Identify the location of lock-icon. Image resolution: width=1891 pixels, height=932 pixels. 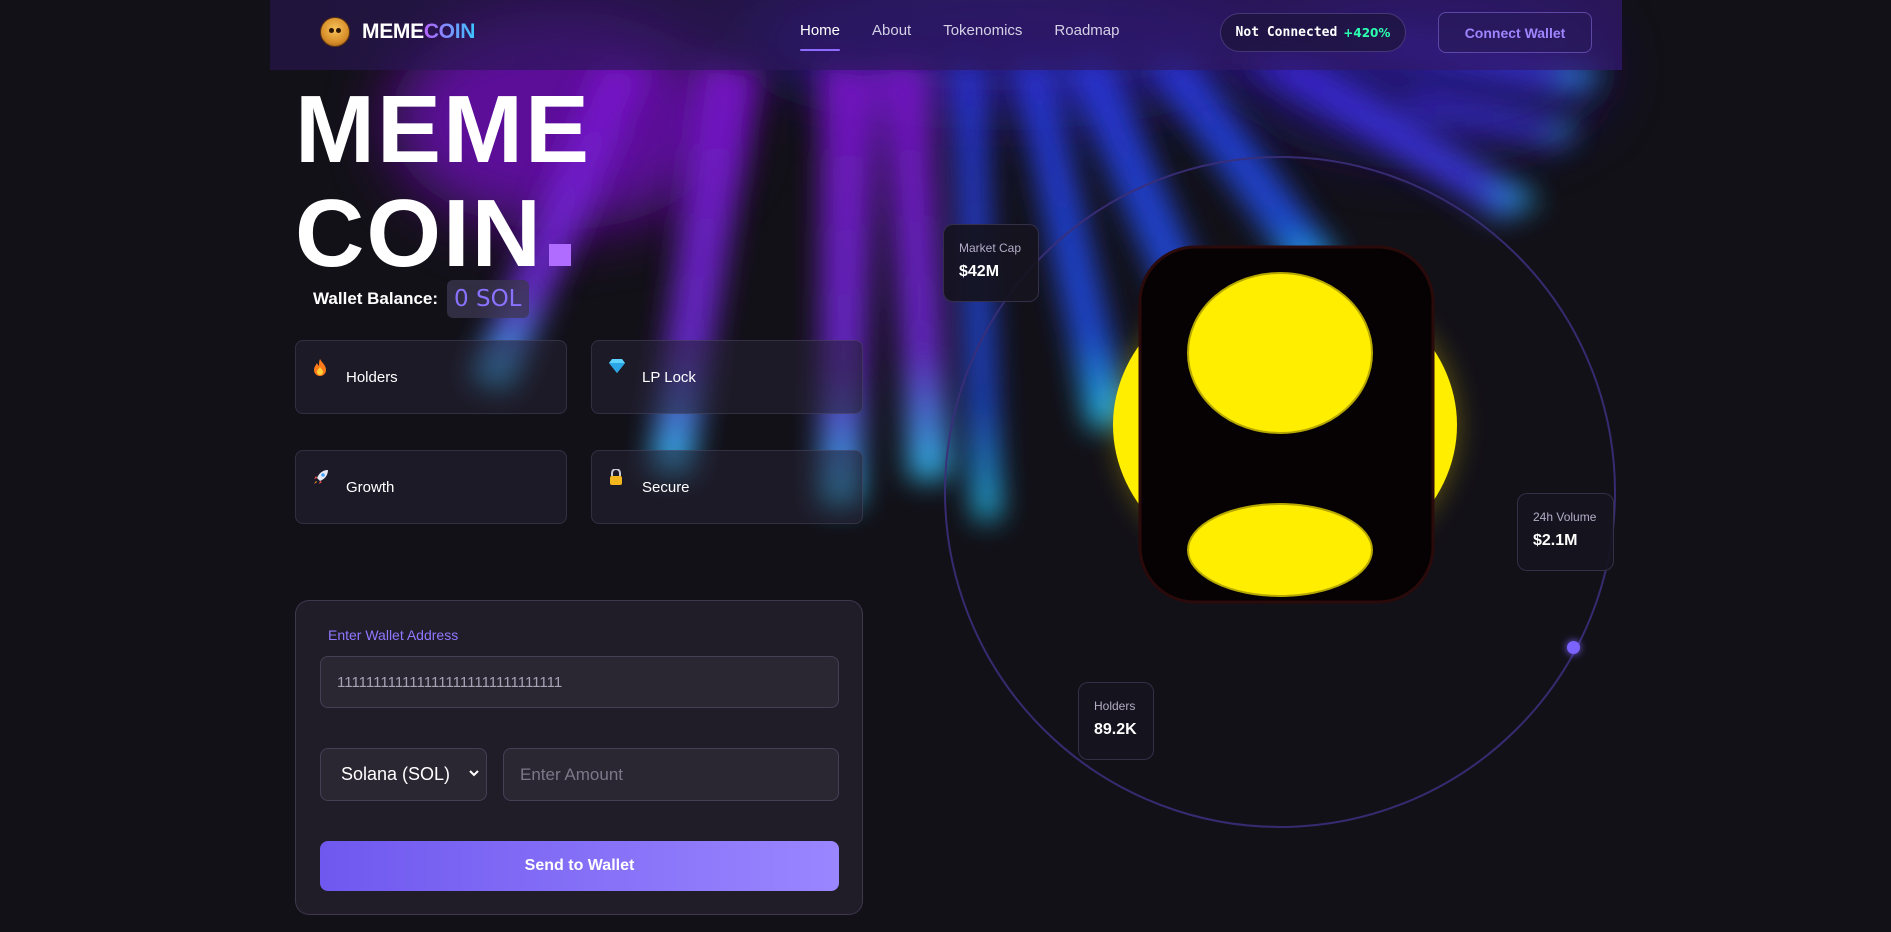
(616, 478).